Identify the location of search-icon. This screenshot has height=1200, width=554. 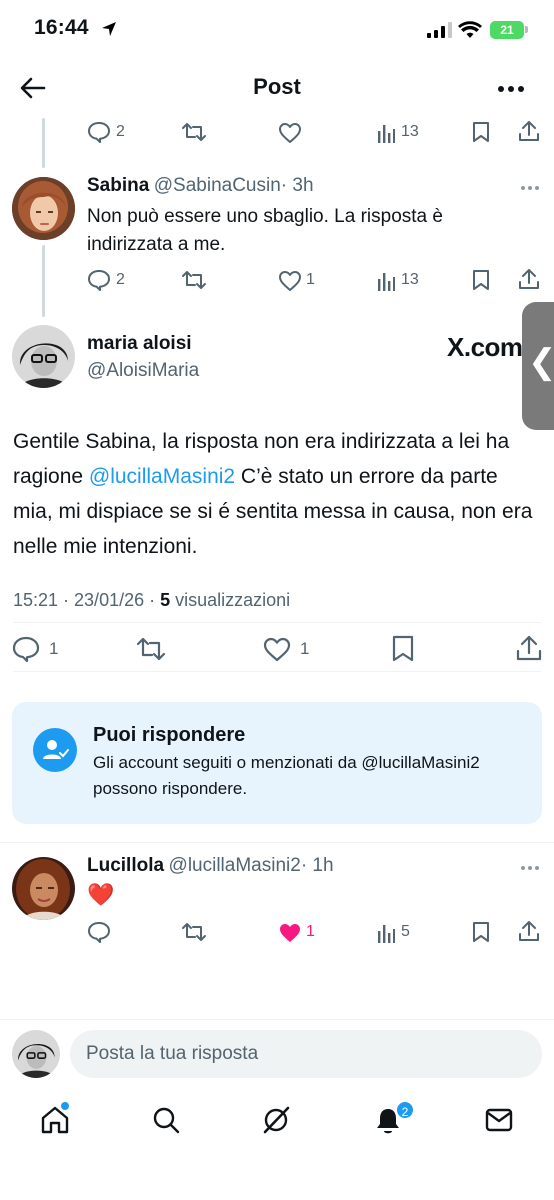
(166, 1120).